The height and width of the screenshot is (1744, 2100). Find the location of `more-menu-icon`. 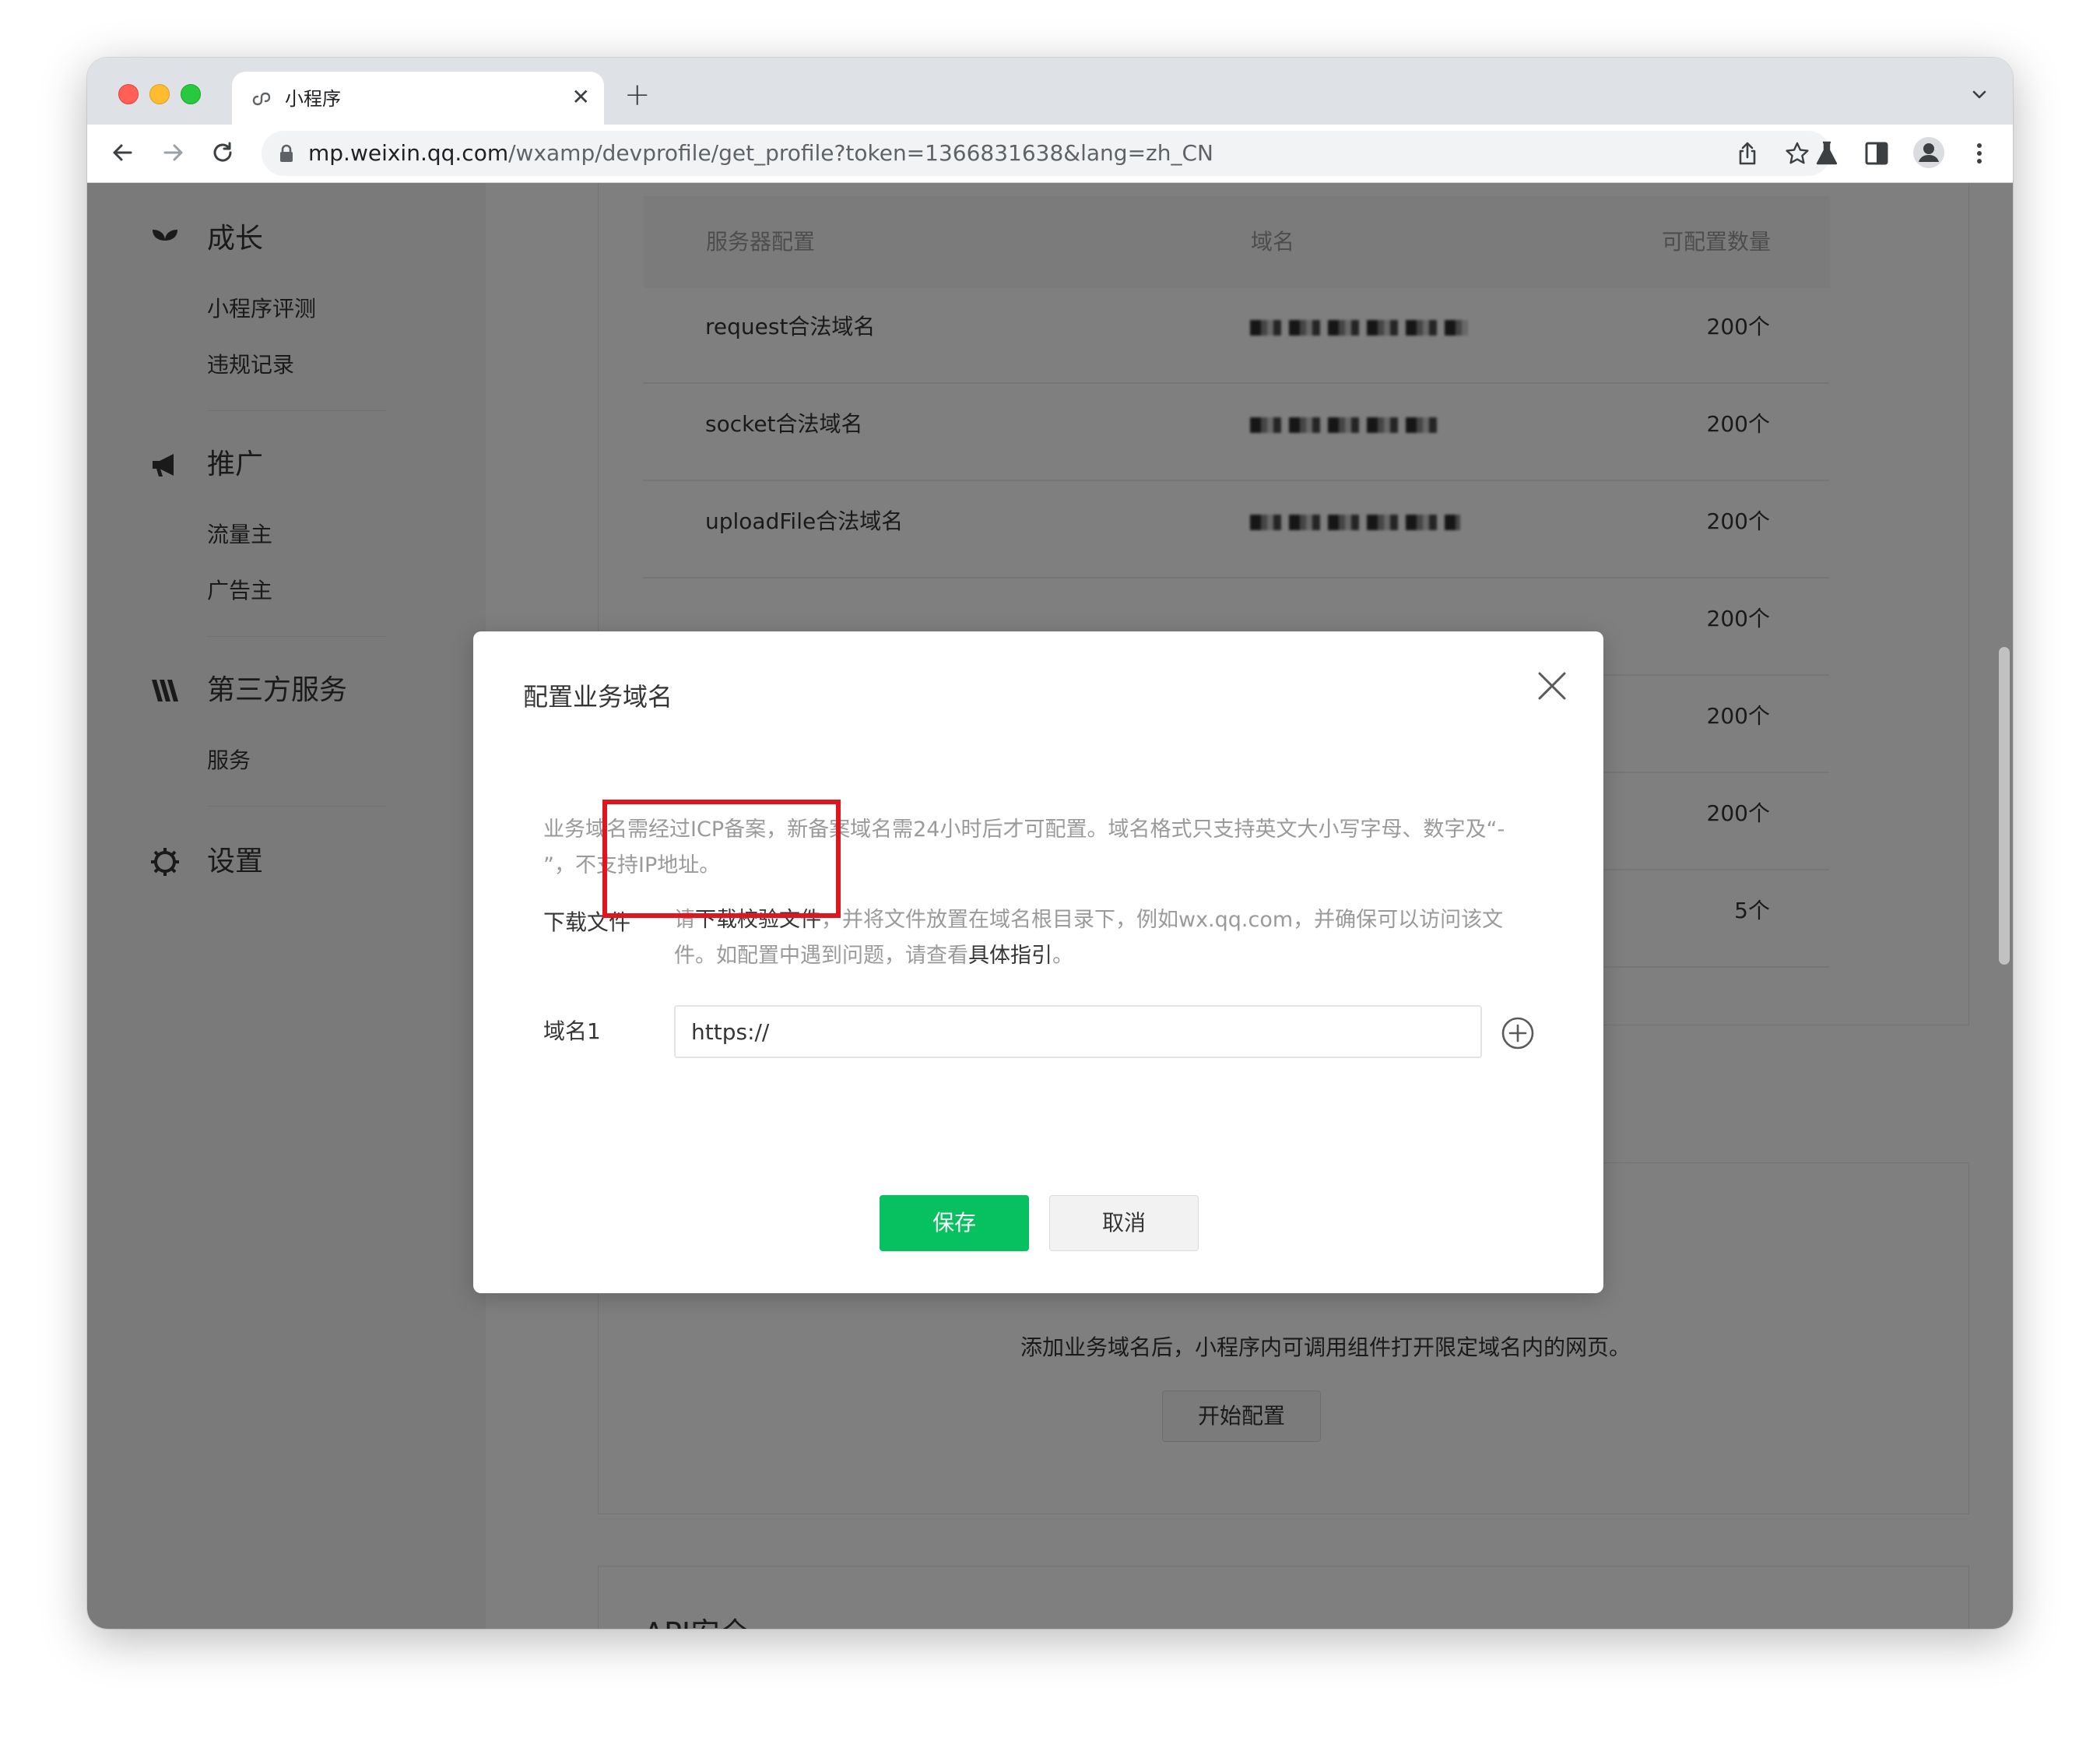

more-menu-icon is located at coordinates (1979, 153).